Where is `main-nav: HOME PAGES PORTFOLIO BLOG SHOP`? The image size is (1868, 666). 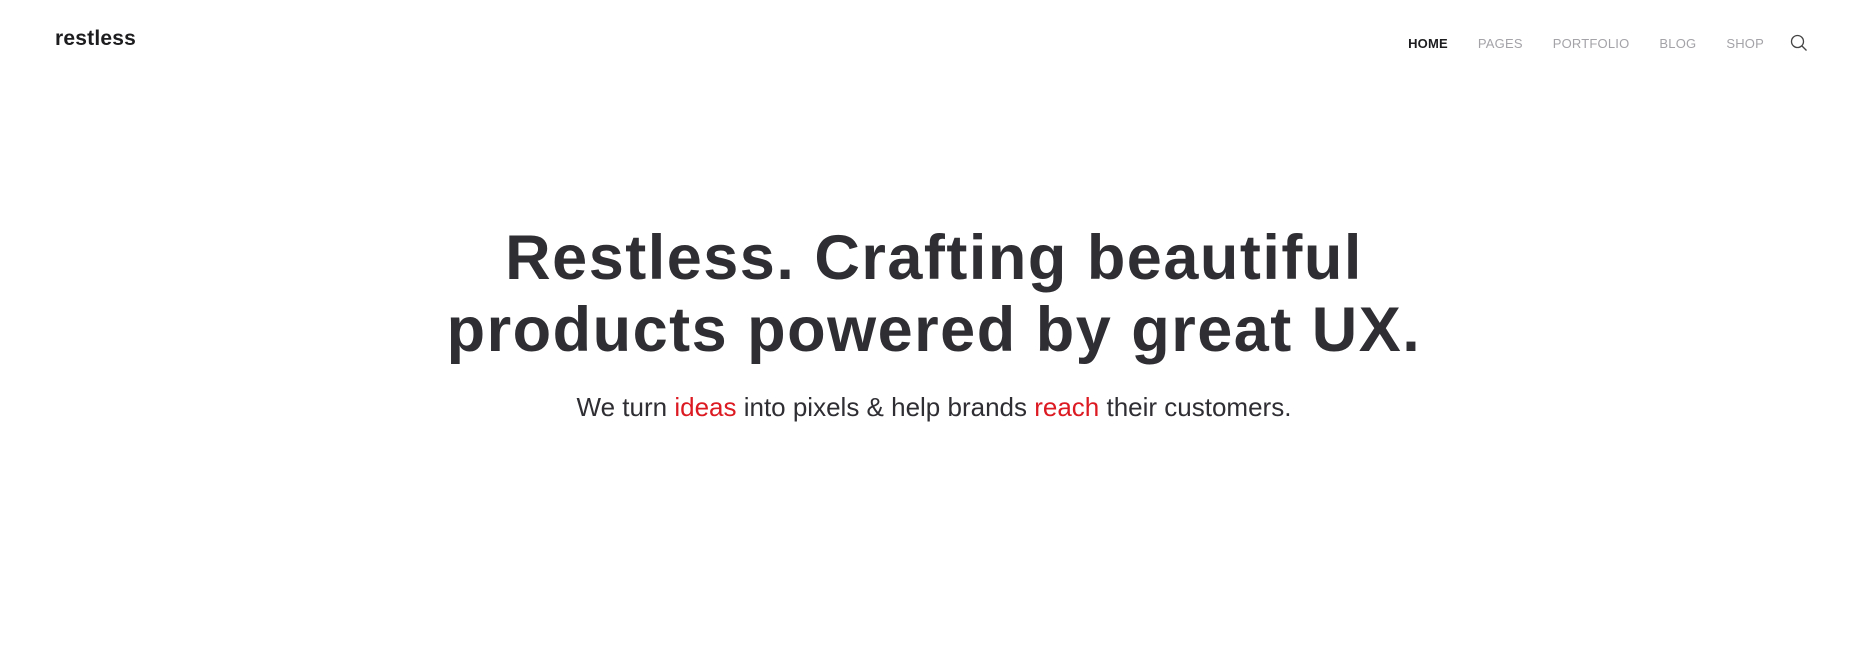 main-nav: HOME PAGES PORTFOLIO BLOG SHOP is located at coordinates (1593, 43).